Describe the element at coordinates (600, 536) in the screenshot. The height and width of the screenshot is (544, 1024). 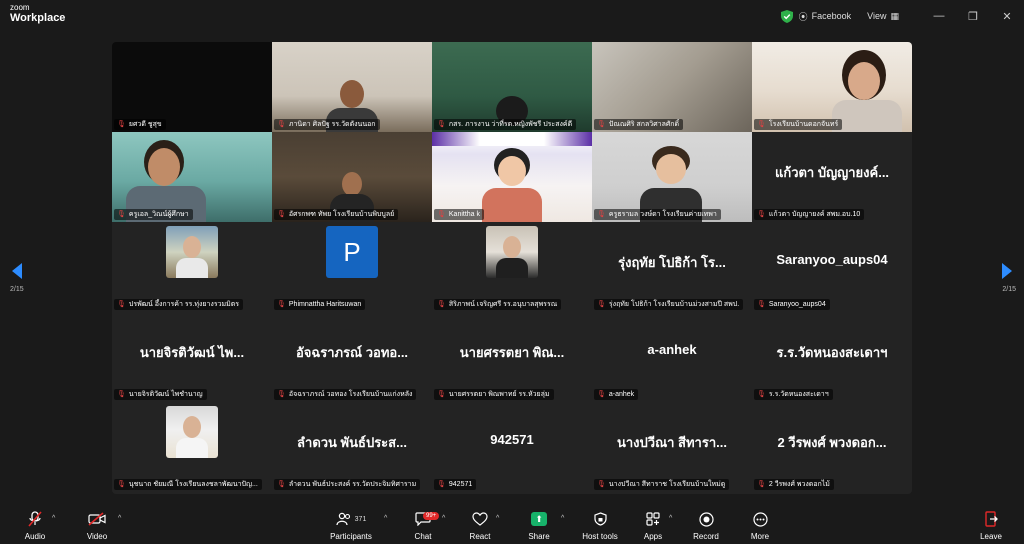
I see `host-tools-label: Host tools` at that location.